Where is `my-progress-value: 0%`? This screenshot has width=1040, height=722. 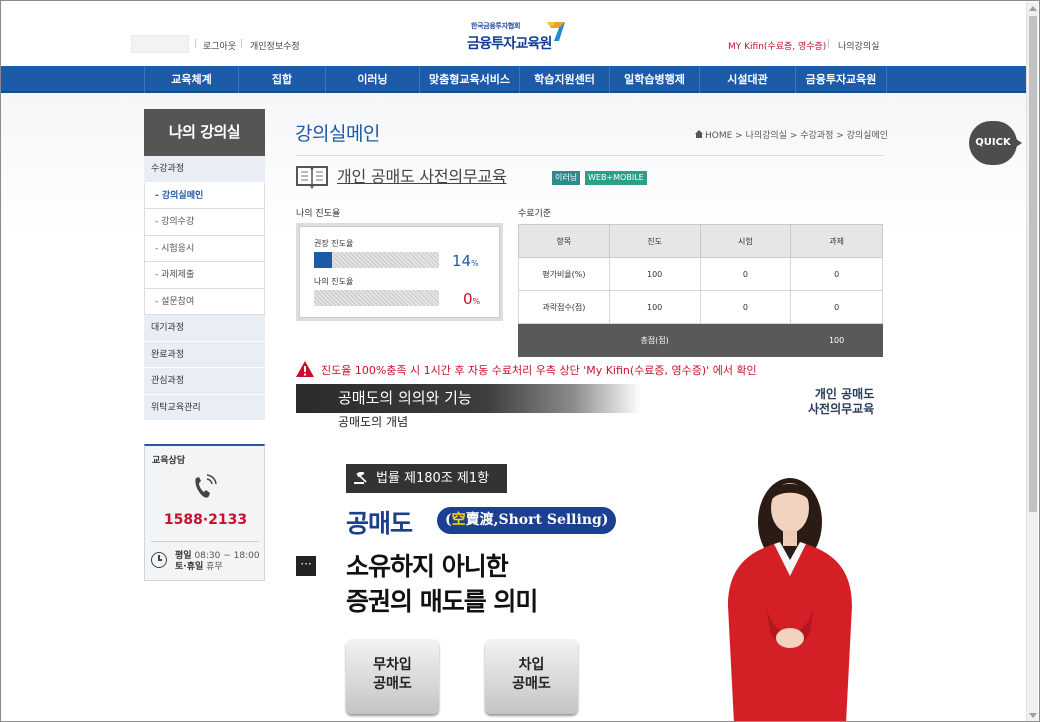
my-progress-value: 0% is located at coordinates (471, 299).